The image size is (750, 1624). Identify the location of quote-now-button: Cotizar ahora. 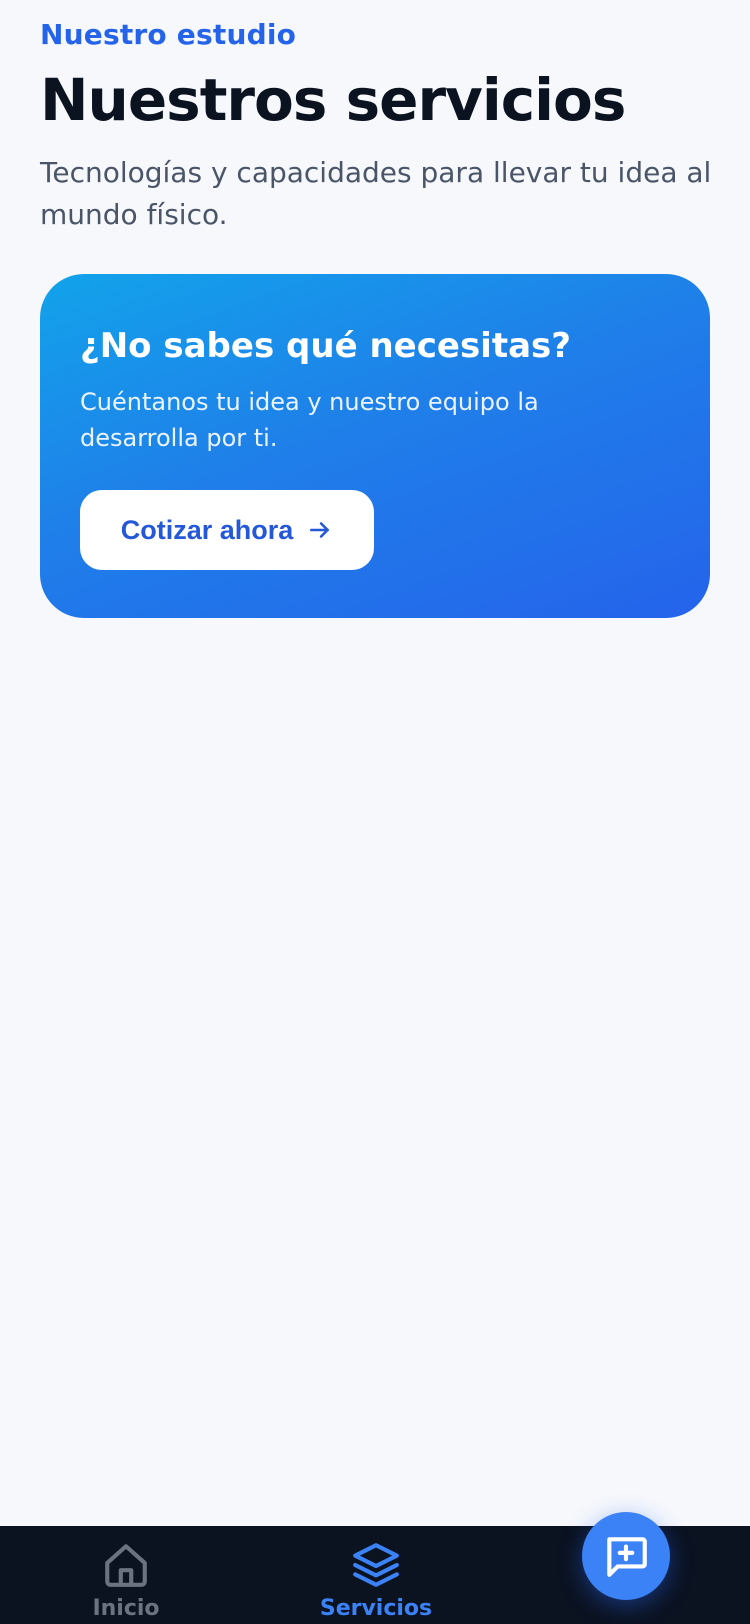
(227, 530).